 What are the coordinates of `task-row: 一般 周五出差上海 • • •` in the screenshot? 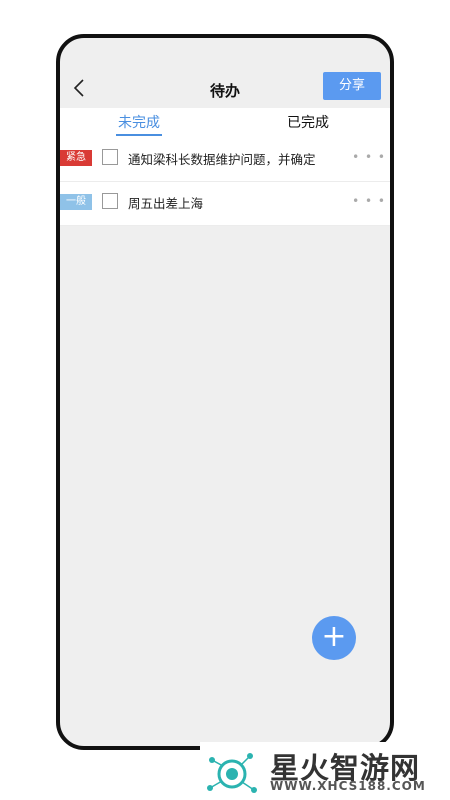 It's located at (225, 204).